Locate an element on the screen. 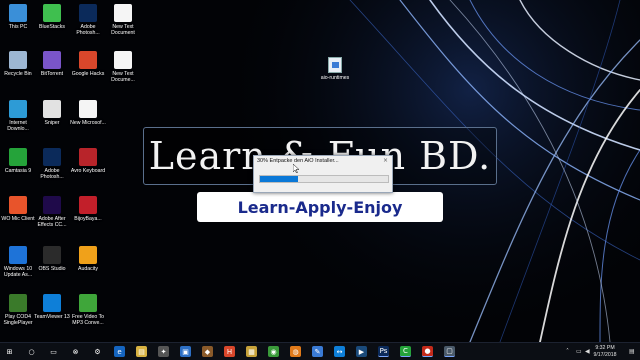 The width and height of the screenshot is (640, 360). google-hacks-taskbar-icon: H is located at coordinates (229, 351).